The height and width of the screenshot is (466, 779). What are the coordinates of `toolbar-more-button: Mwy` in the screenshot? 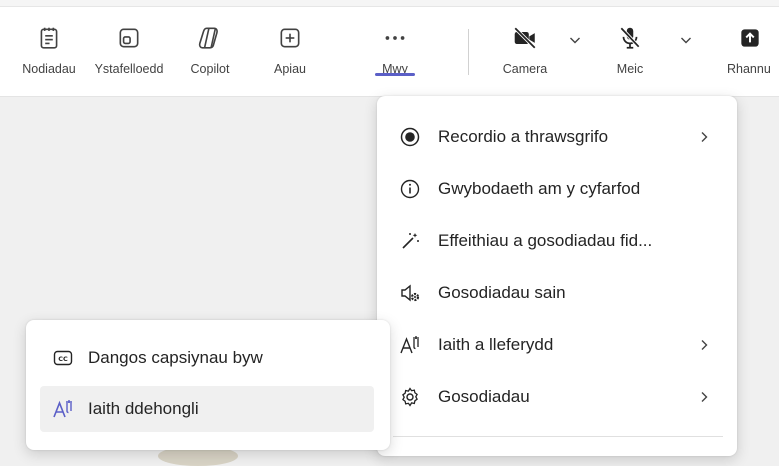 It's located at (395, 50).